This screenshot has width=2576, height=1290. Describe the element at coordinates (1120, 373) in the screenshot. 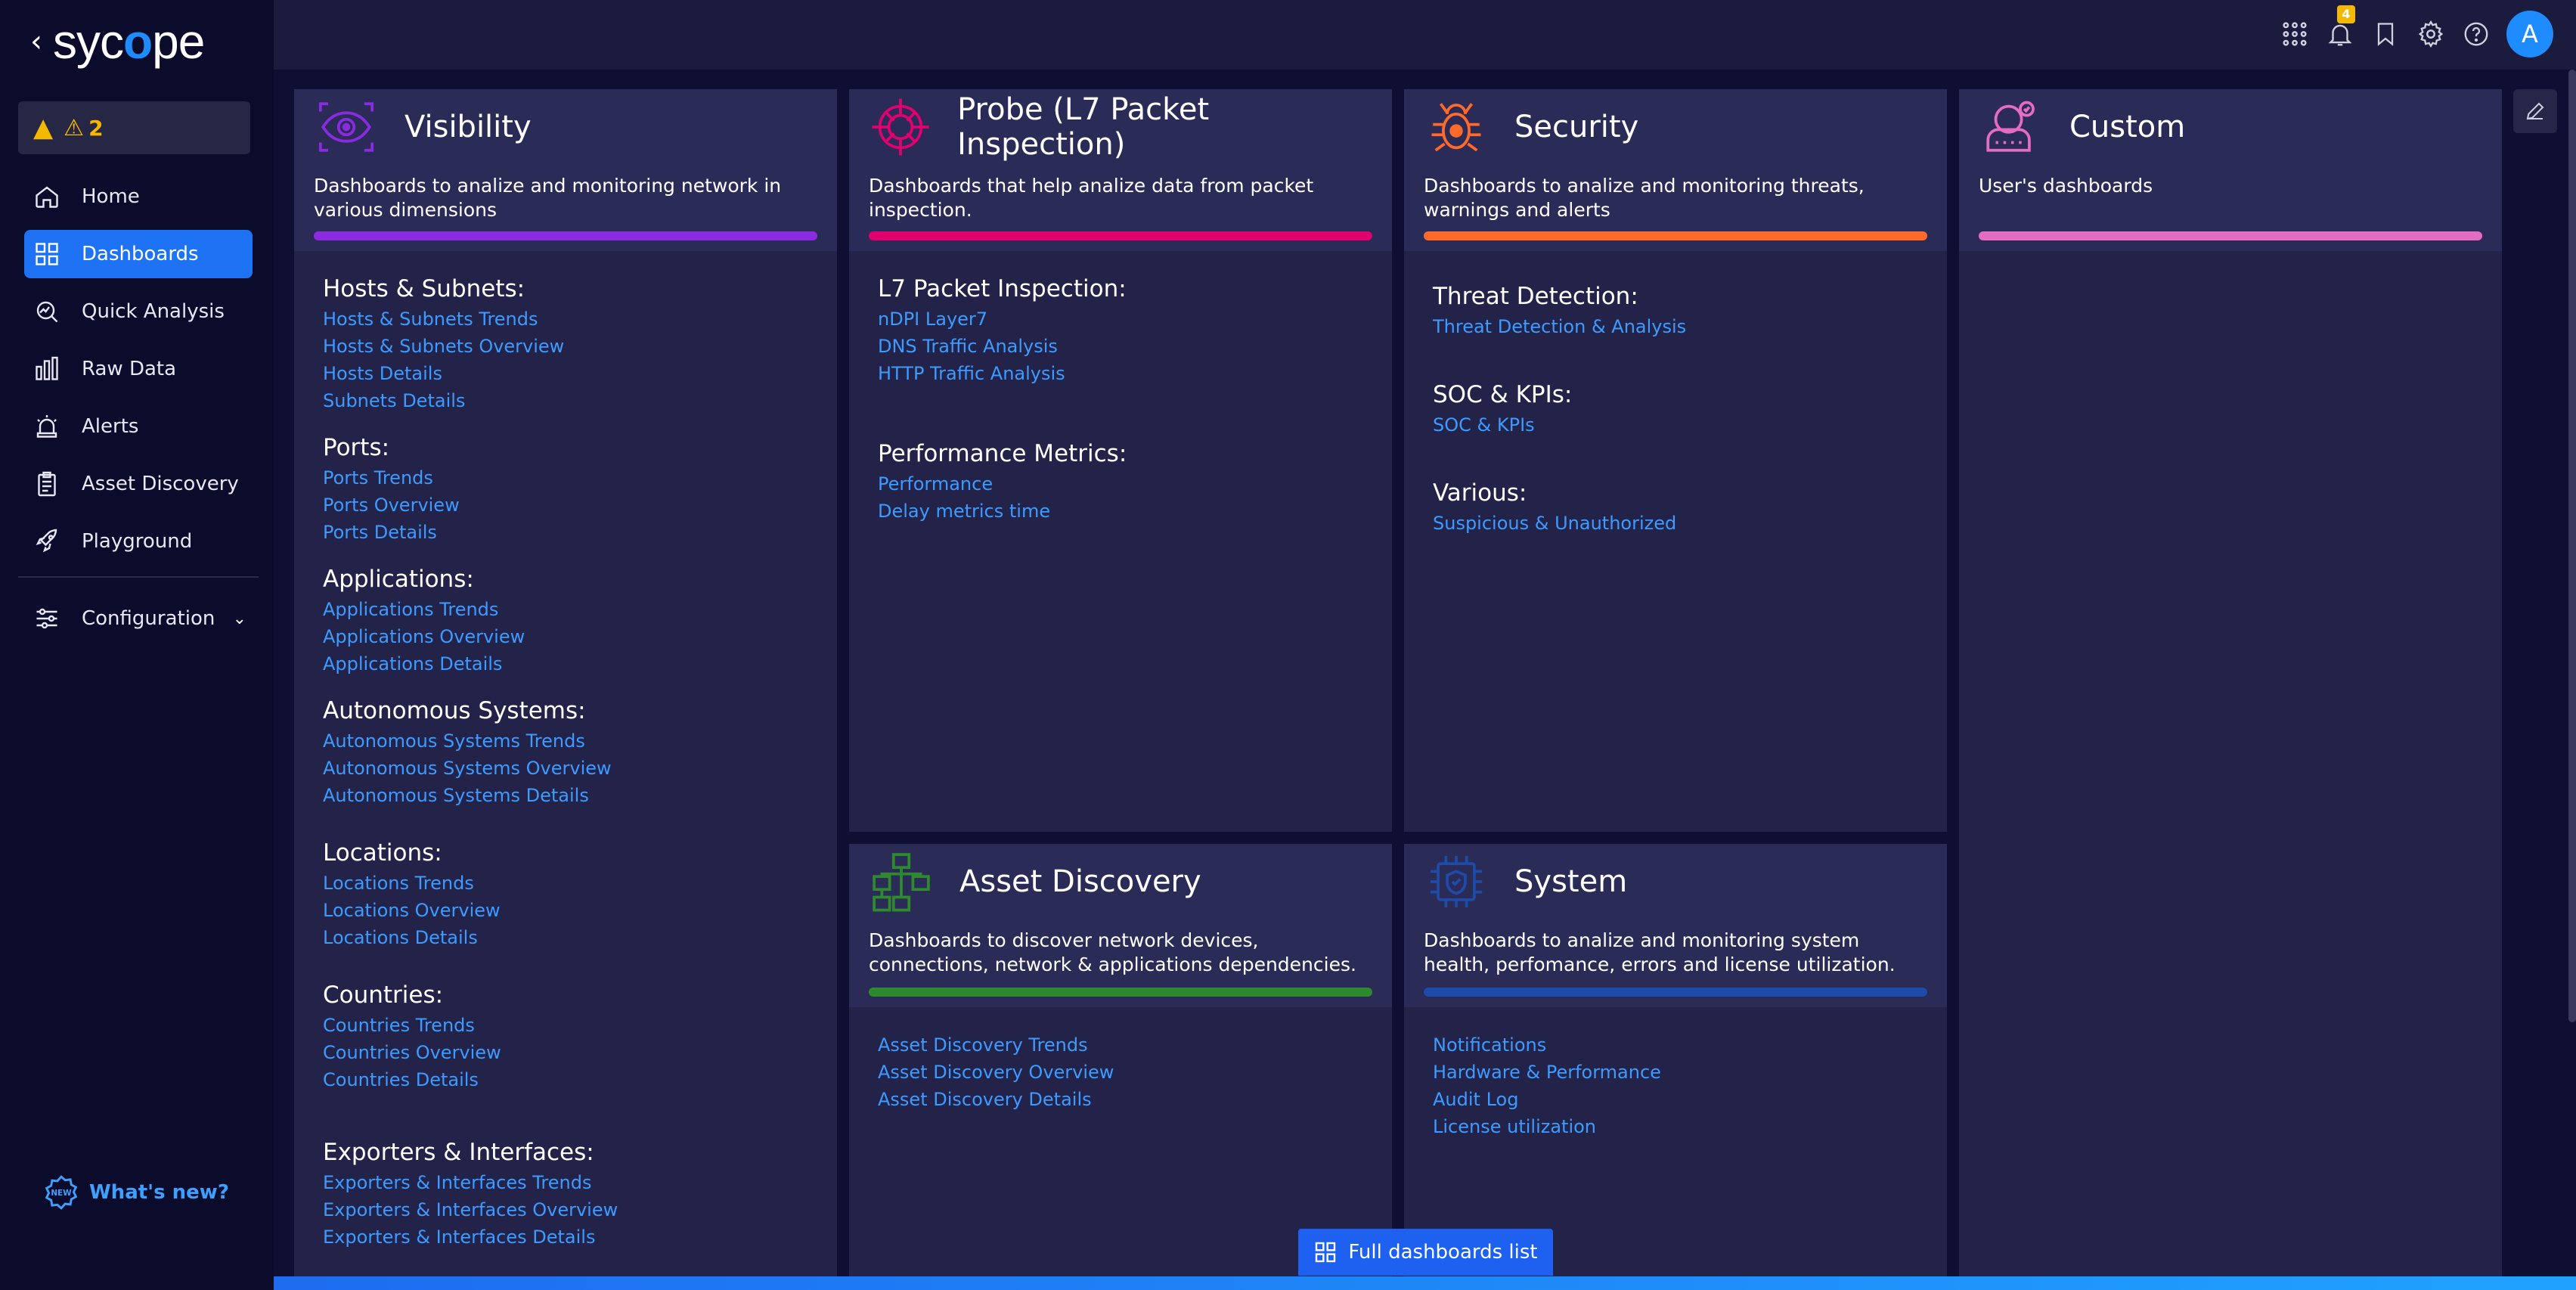

I see `dashboard-link: HTTP Traffic Analysis` at that location.